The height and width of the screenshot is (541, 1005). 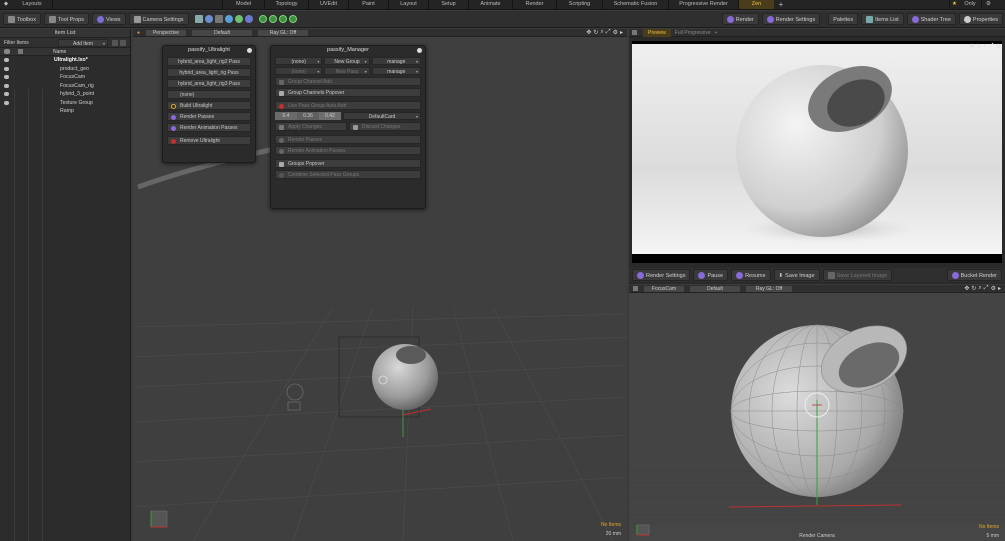 I want to click on zoom-view-icon: ⌕, so click(x=601, y=32).